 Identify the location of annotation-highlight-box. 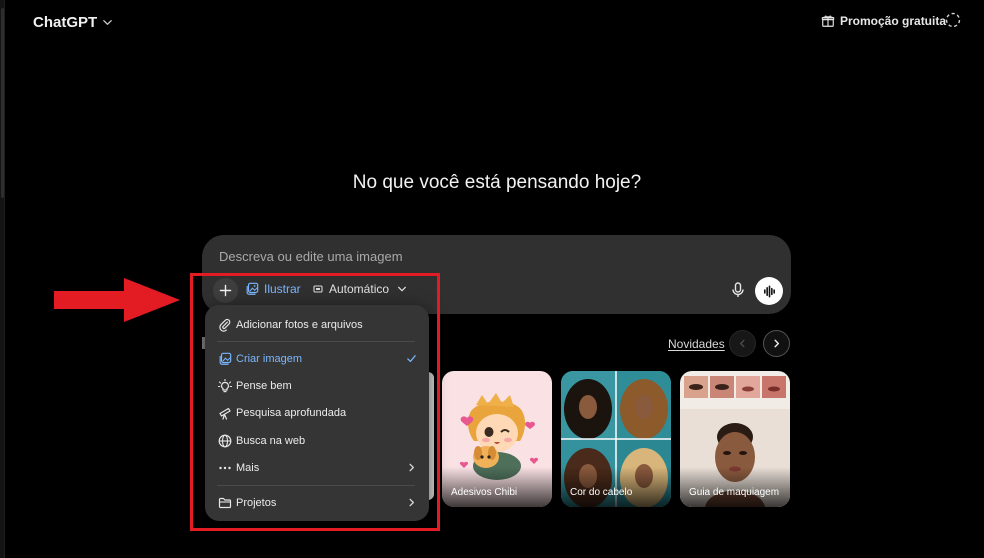
(315, 402).